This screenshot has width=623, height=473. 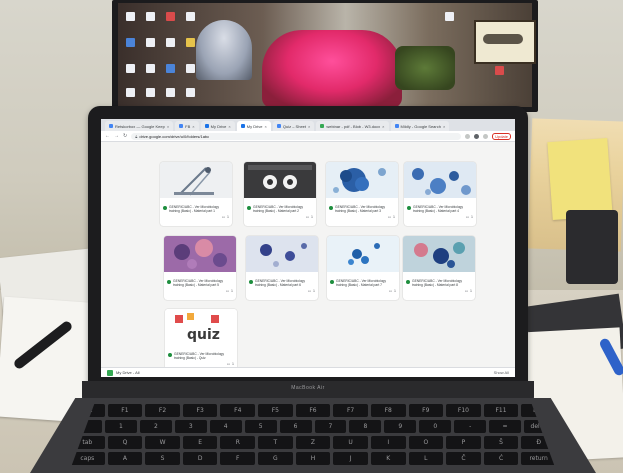 What do you see at coordinates (468, 136) in the screenshot?
I see `star-icon` at bounding box center [468, 136].